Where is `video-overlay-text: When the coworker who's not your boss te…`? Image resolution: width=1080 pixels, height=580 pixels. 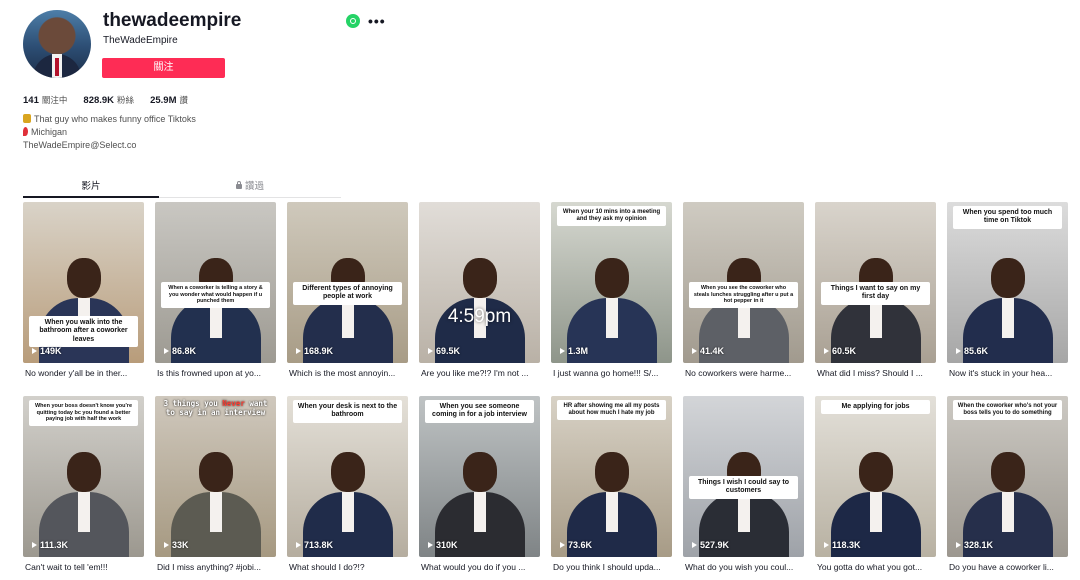
video-overlay-text: When the coworker who's not your boss te… is located at coordinates (1007, 410).